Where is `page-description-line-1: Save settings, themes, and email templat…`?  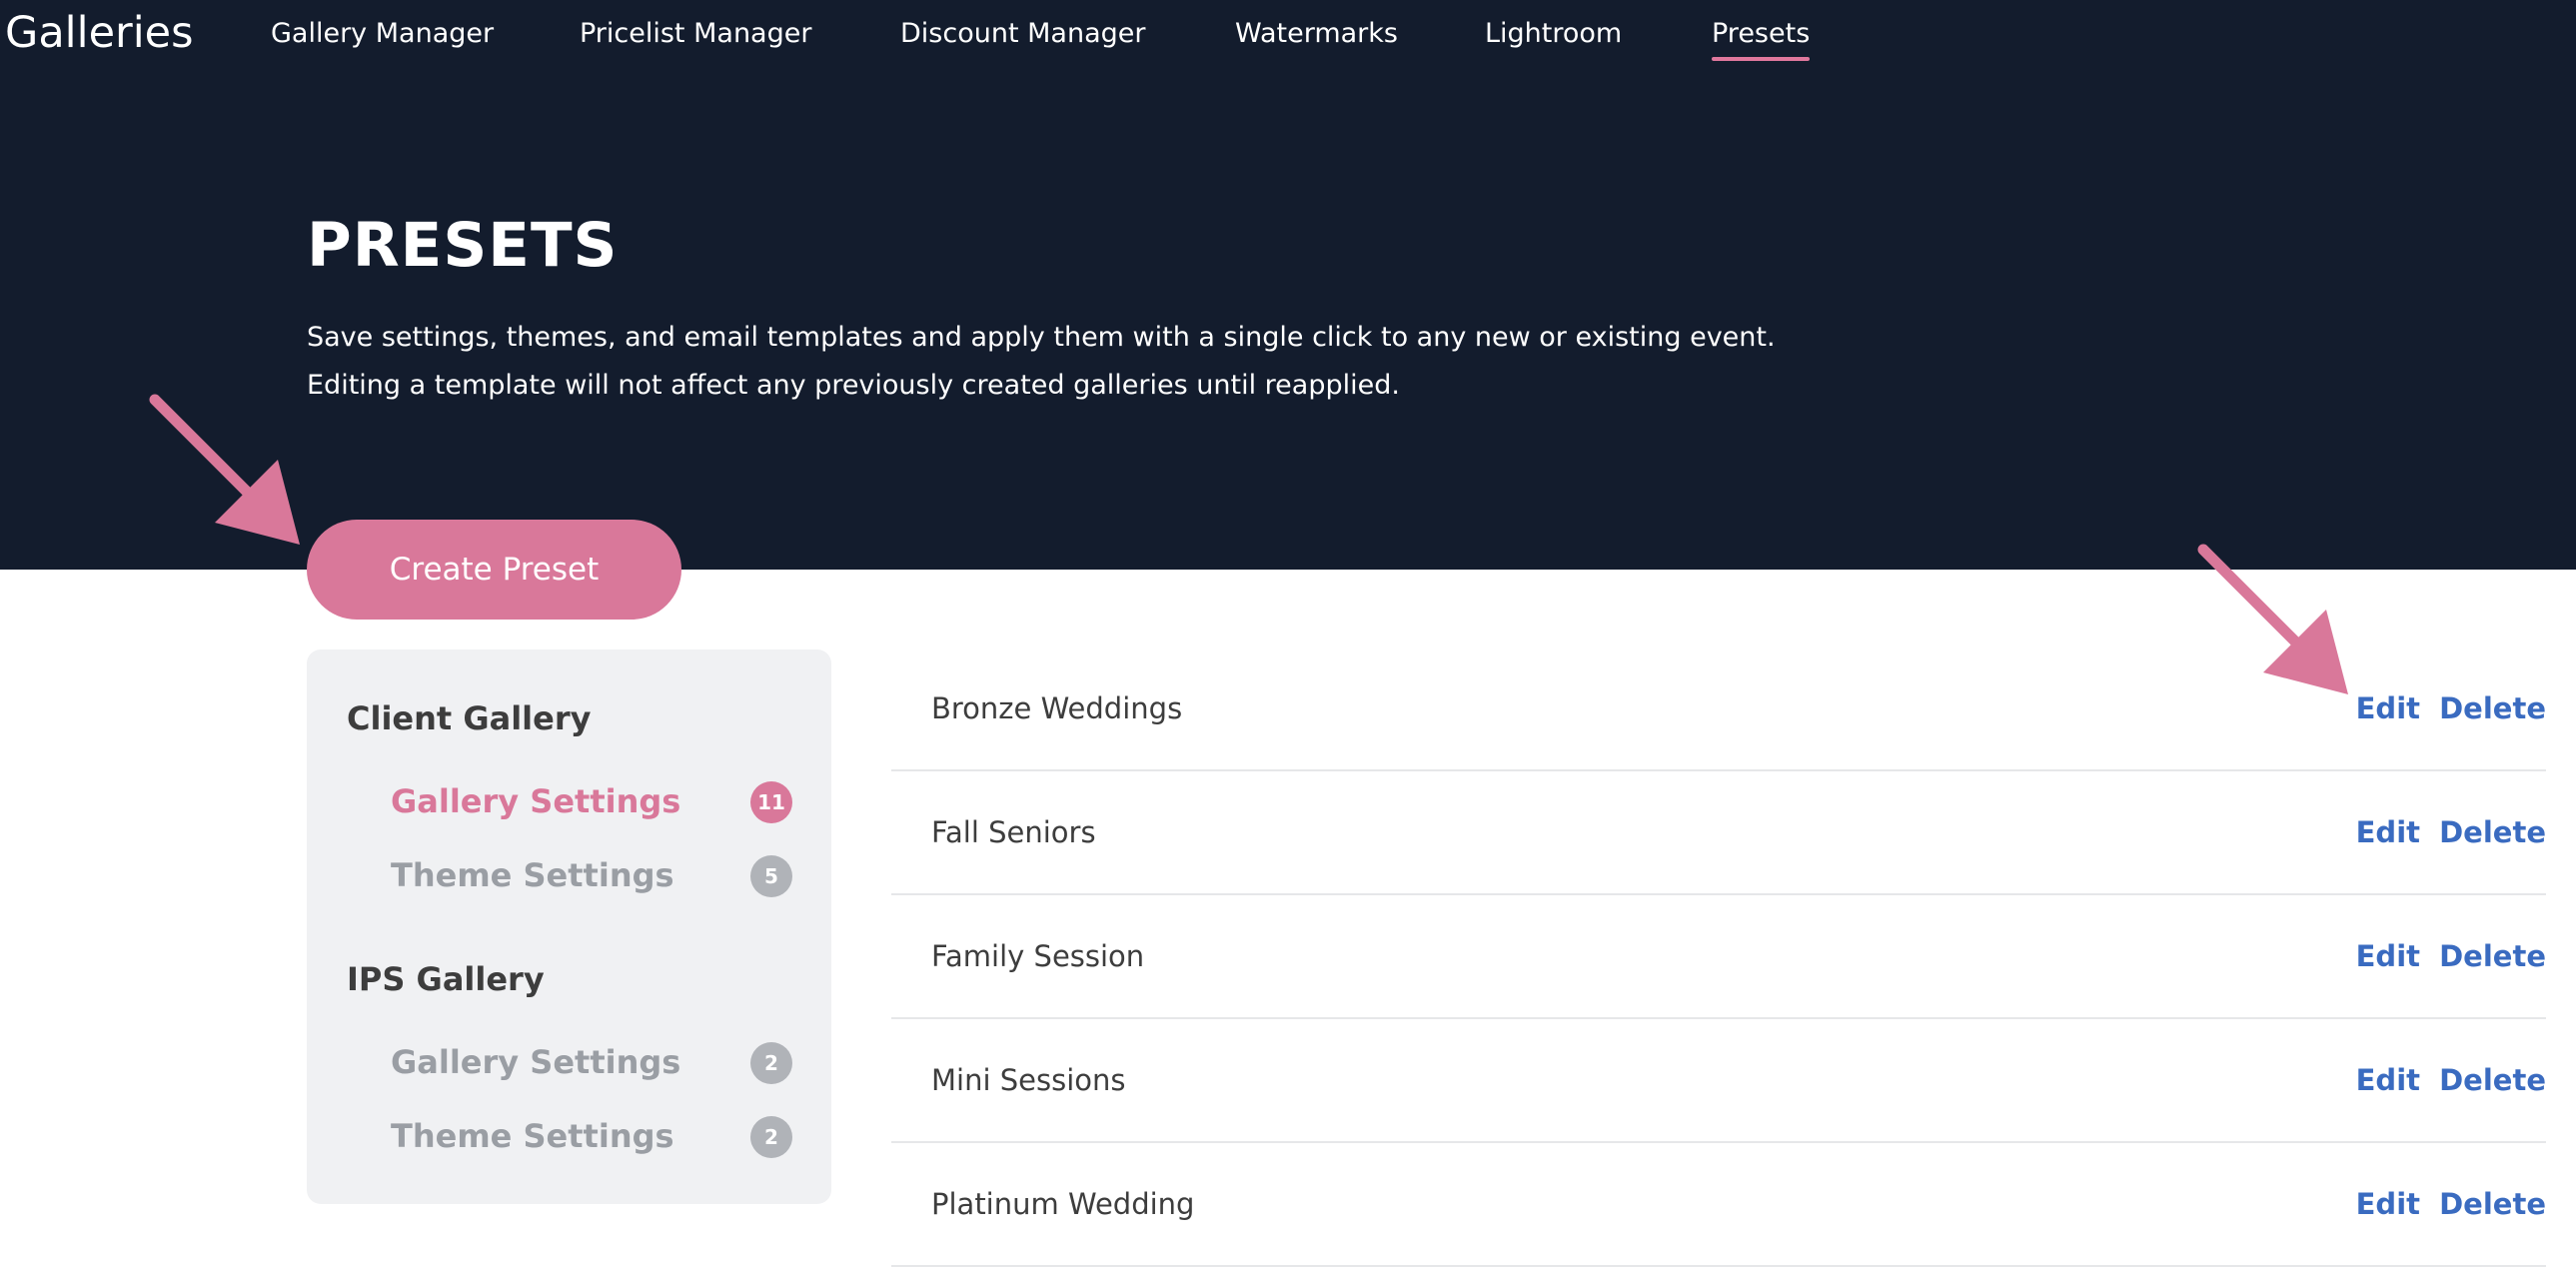 page-description-line-1: Save settings, themes, and email templat… is located at coordinates (1041, 337).